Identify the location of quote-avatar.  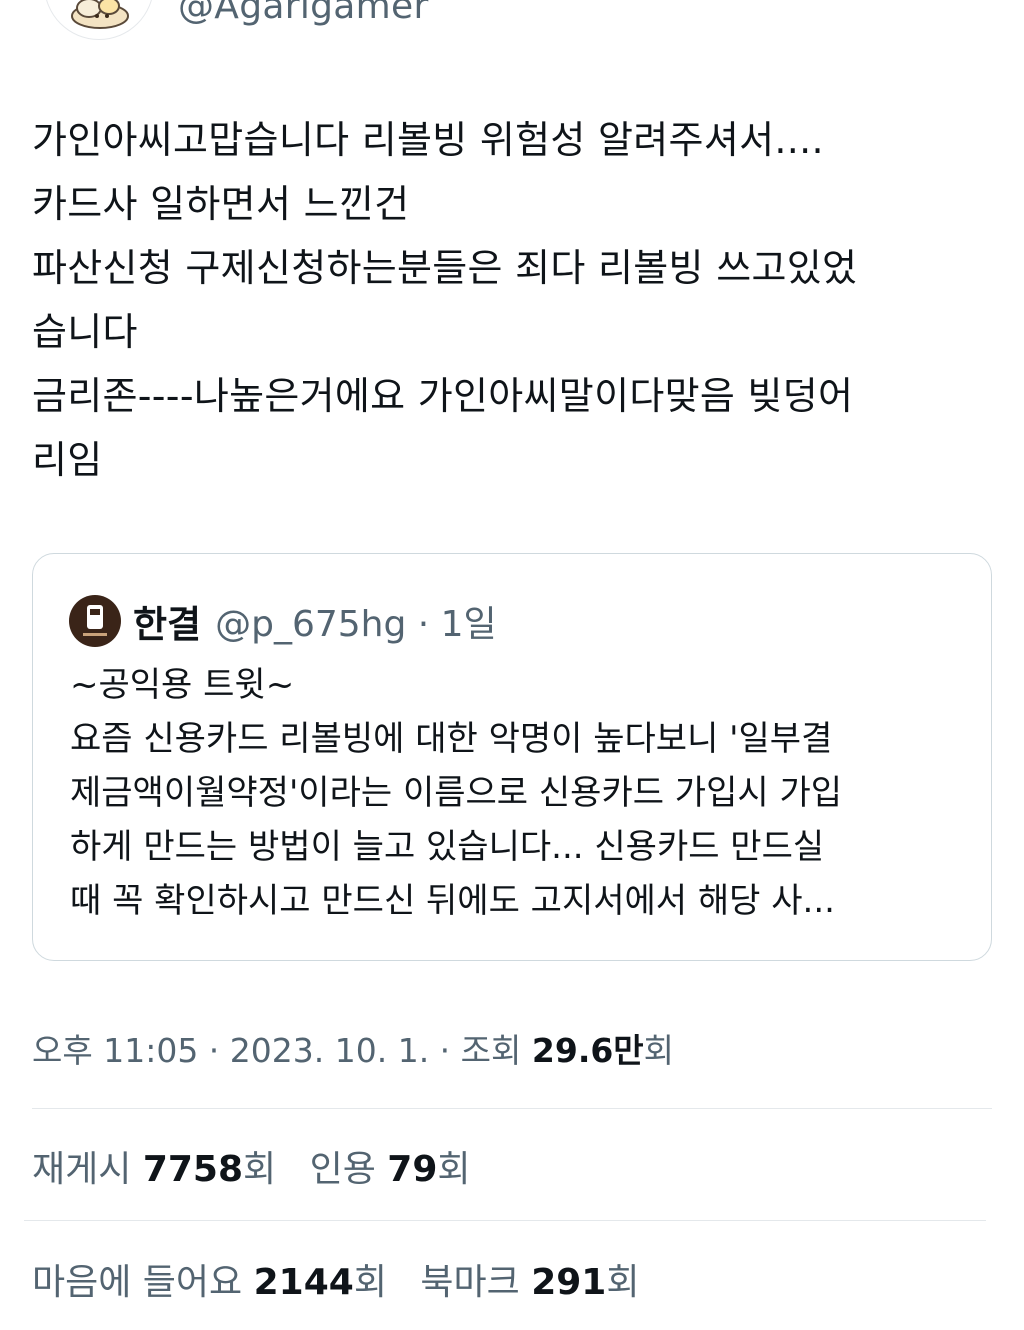
(95, 621).